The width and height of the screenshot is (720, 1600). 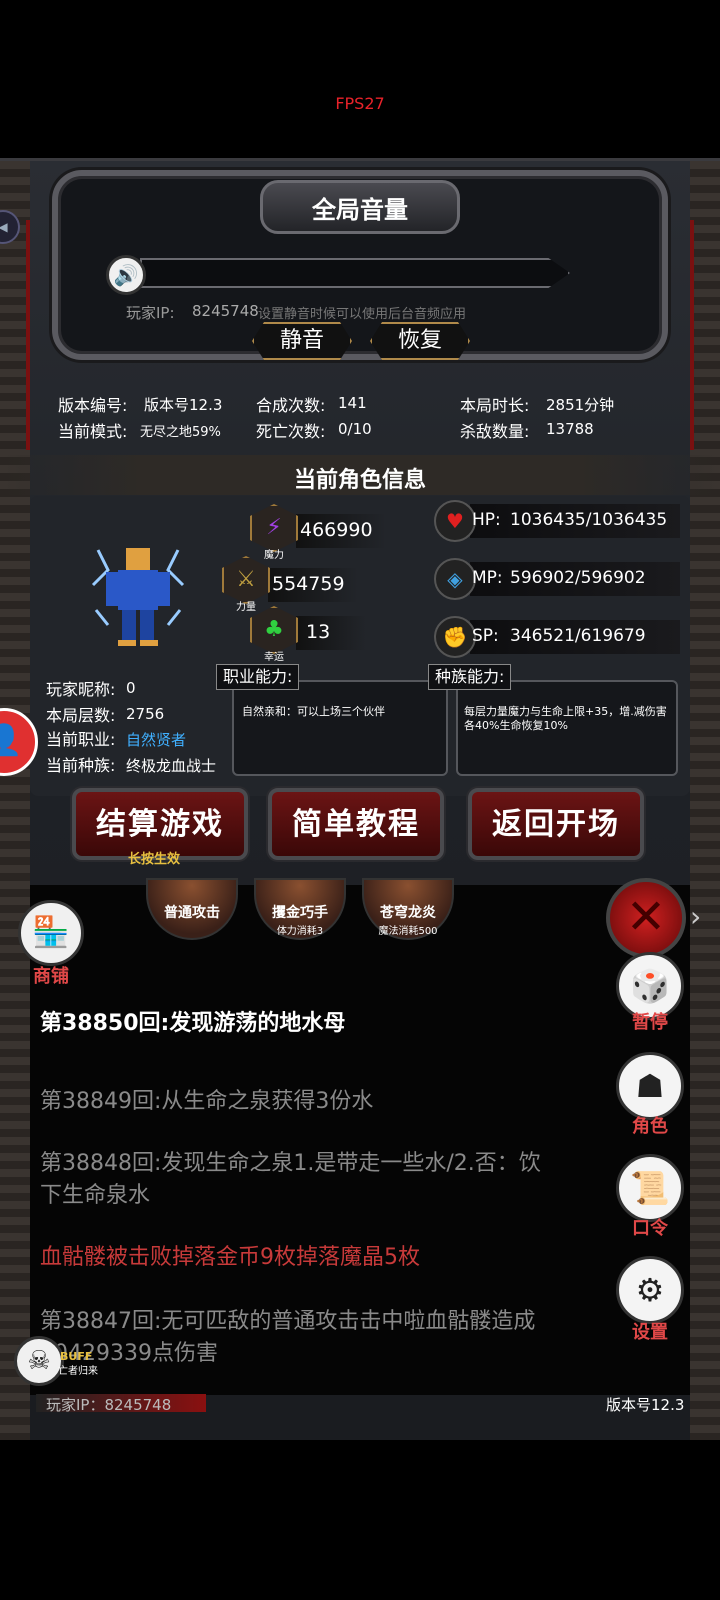 What do you see at coordinates (93, 405) in the screenshot?
I see `version-label: 版本编号:` at bounding box center [93, 405].